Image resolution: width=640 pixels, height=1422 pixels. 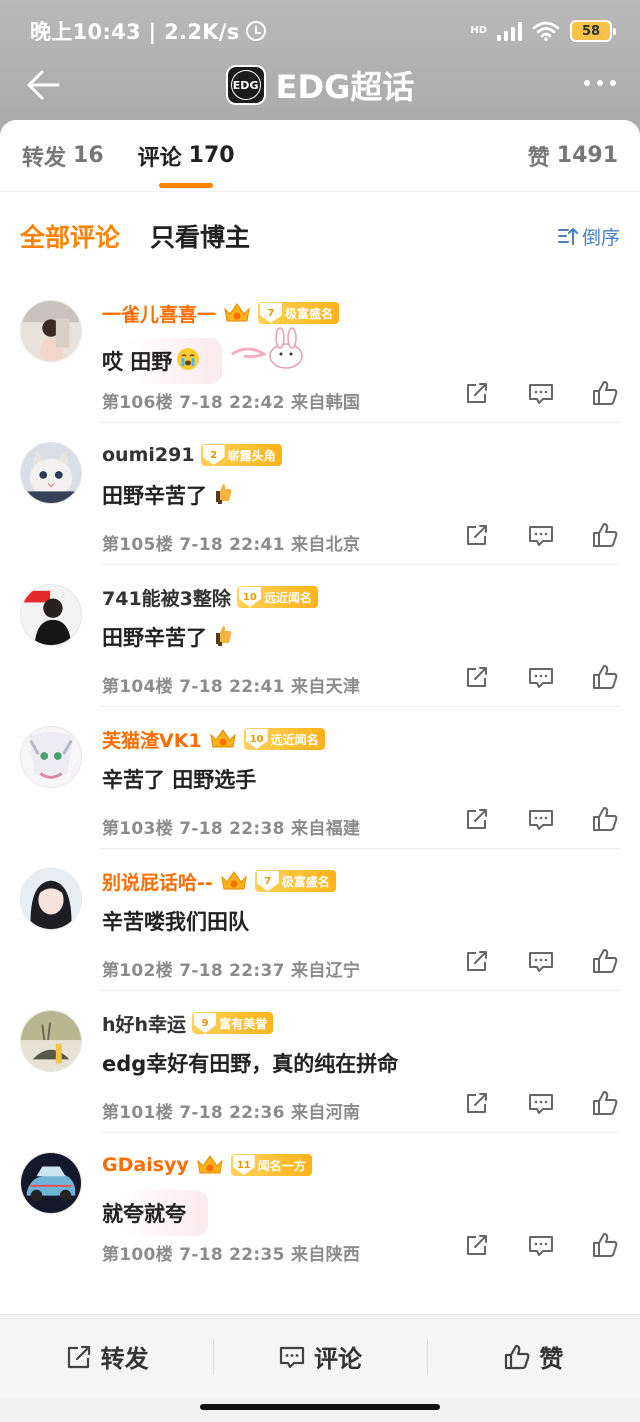 What do you see at coordinates (233, 1023) in the screenshot?
I see `fan-level-badge: 9 富有美誉` at bounding box center [233, 1023].